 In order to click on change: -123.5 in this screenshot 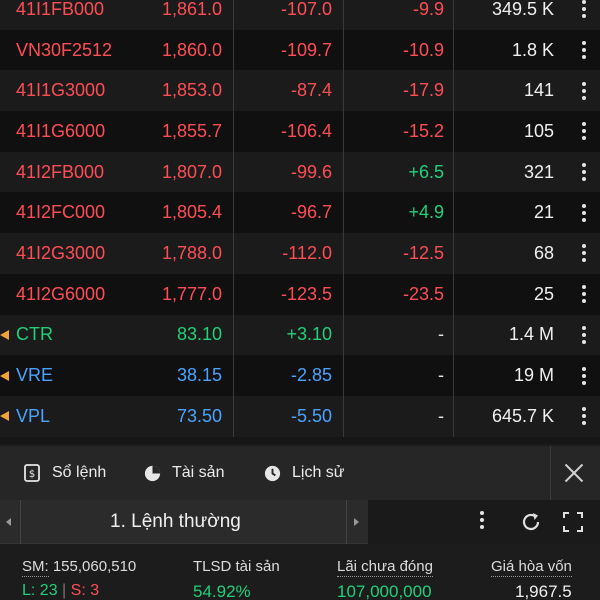, I will do `click(306, 293)`.